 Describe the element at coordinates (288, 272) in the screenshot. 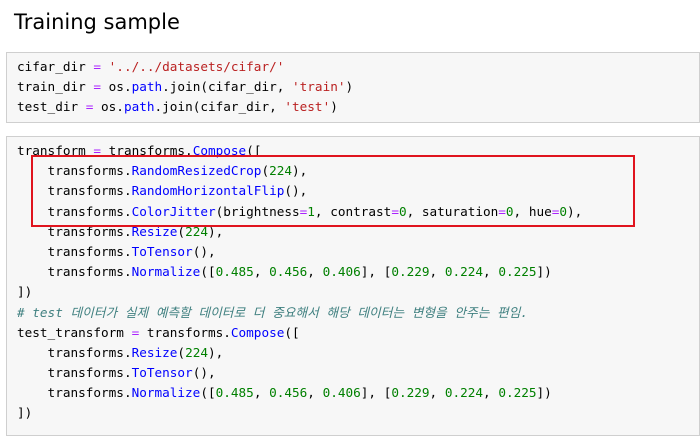

I see `number-token: 0.456` at that location.